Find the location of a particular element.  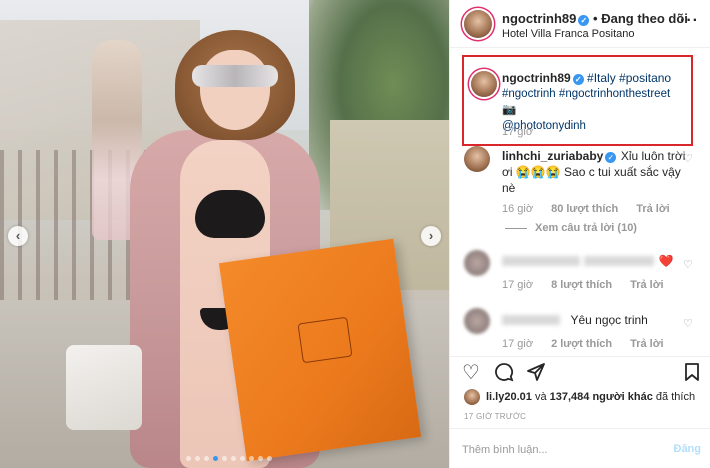

comment-text-line: ơi 😭😭😭 Sao c tui xuất sắc vậy is located at coordinates (591, 172).